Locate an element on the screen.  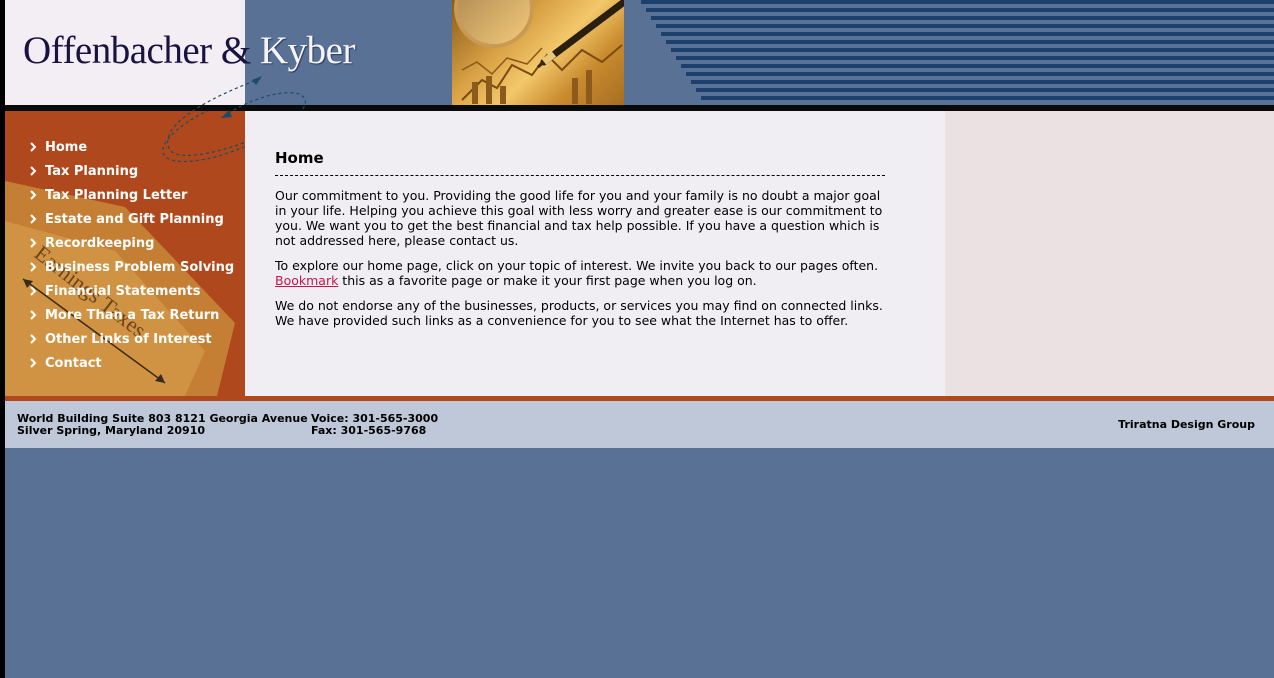
sidebar-link-financial-statements: Financial Statements is located at coordinates (123, 291).